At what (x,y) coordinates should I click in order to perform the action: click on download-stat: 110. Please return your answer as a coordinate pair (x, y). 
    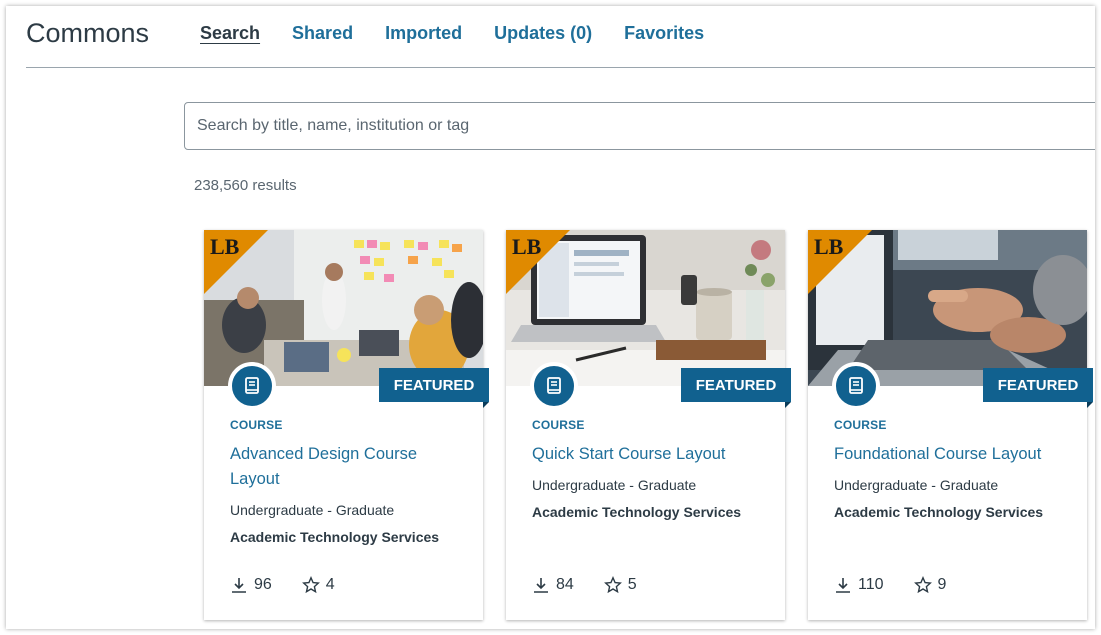
    Looking at the image, I should click on (859, 585).